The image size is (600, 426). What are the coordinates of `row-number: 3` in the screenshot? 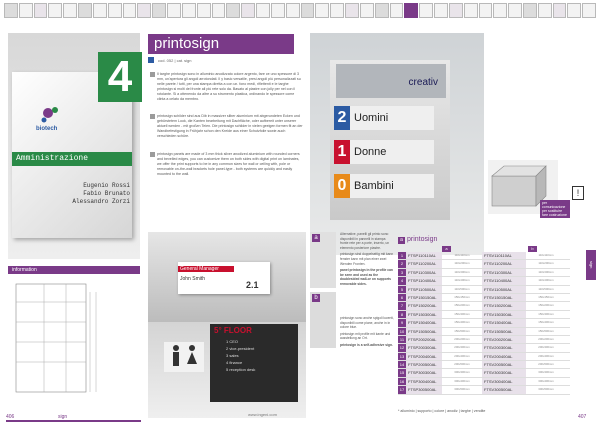 It's located at (402, 272).